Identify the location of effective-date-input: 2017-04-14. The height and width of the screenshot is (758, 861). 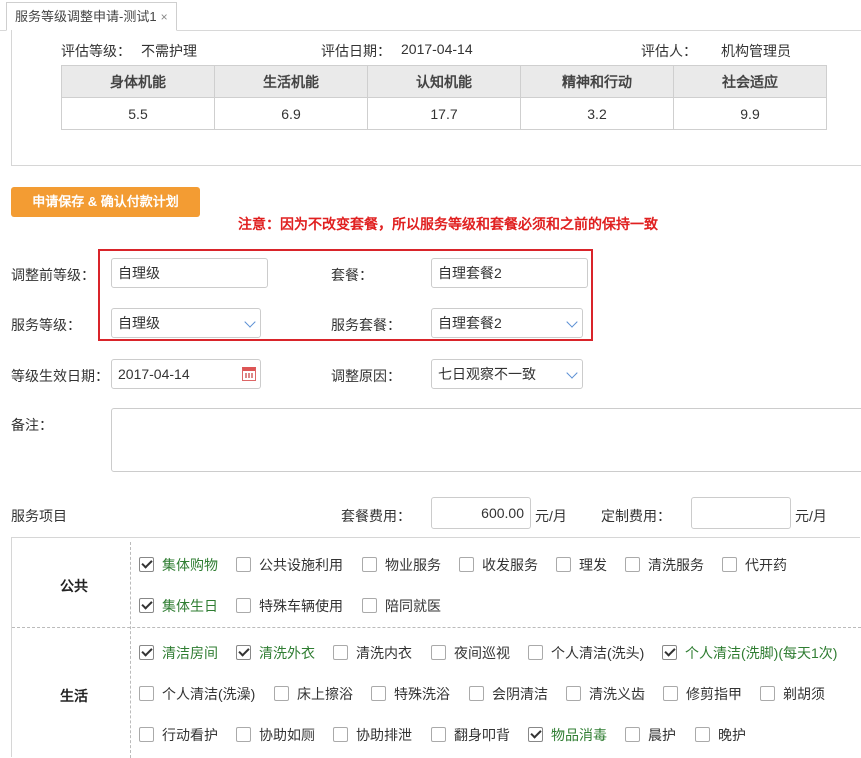
(186, 374).